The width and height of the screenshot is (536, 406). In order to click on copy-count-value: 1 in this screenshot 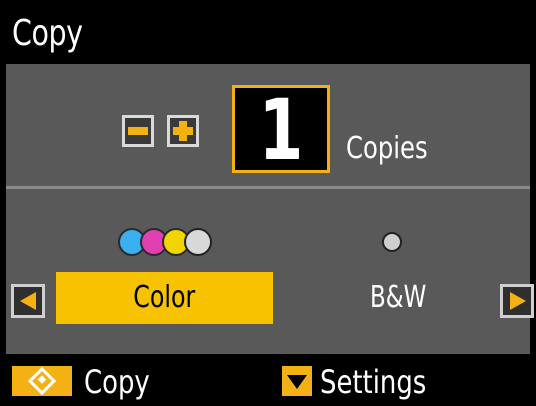, I will do `click(281, 130)`.